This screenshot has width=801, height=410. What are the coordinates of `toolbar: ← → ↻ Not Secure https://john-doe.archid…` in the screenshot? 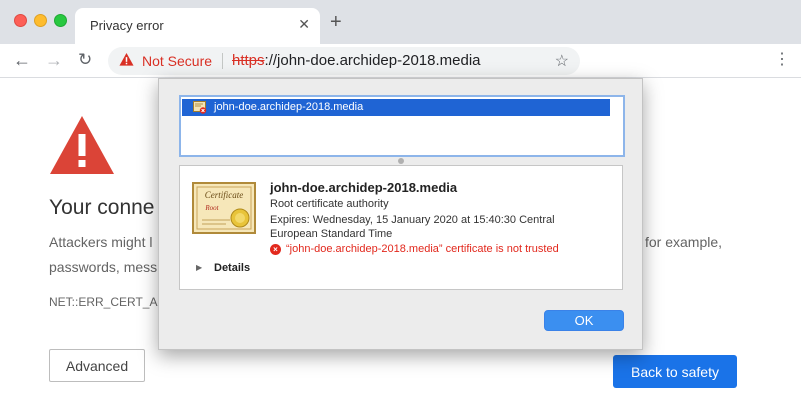 It's located at (400, 61).